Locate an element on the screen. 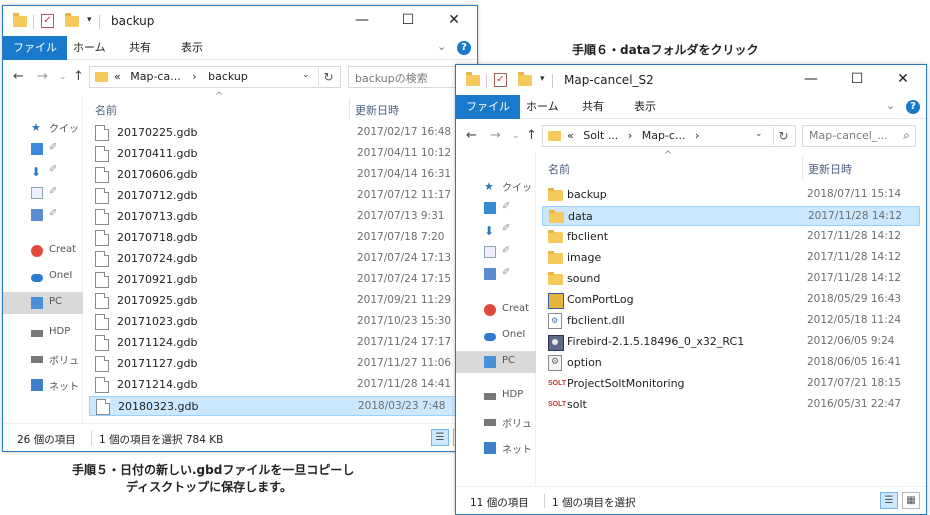 The height and width of the screenshot is (515, 930). search-box: Map-cancel_... ⌕ is located at coordinates (859, 136).